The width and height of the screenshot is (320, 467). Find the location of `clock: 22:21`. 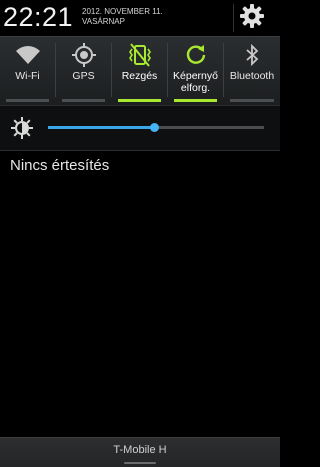

clock: 22:21 is located at coordinates (38, 17).